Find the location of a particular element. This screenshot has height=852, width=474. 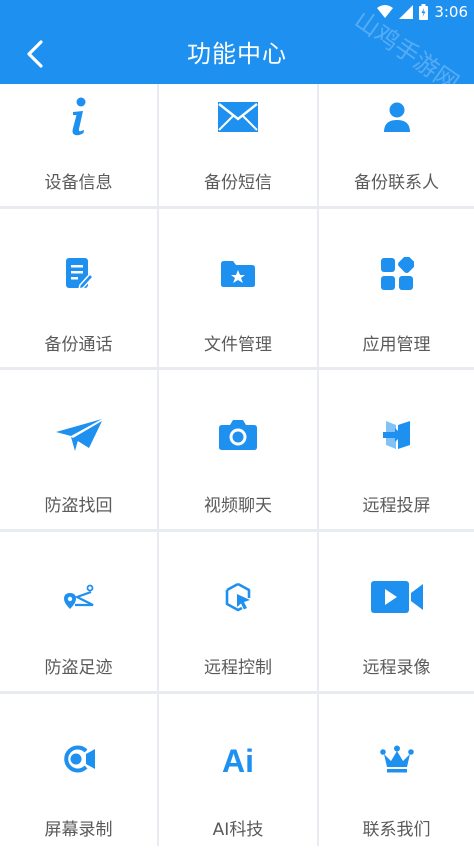

feature-label: 备份联系人 is located at coordinates (396, 183).